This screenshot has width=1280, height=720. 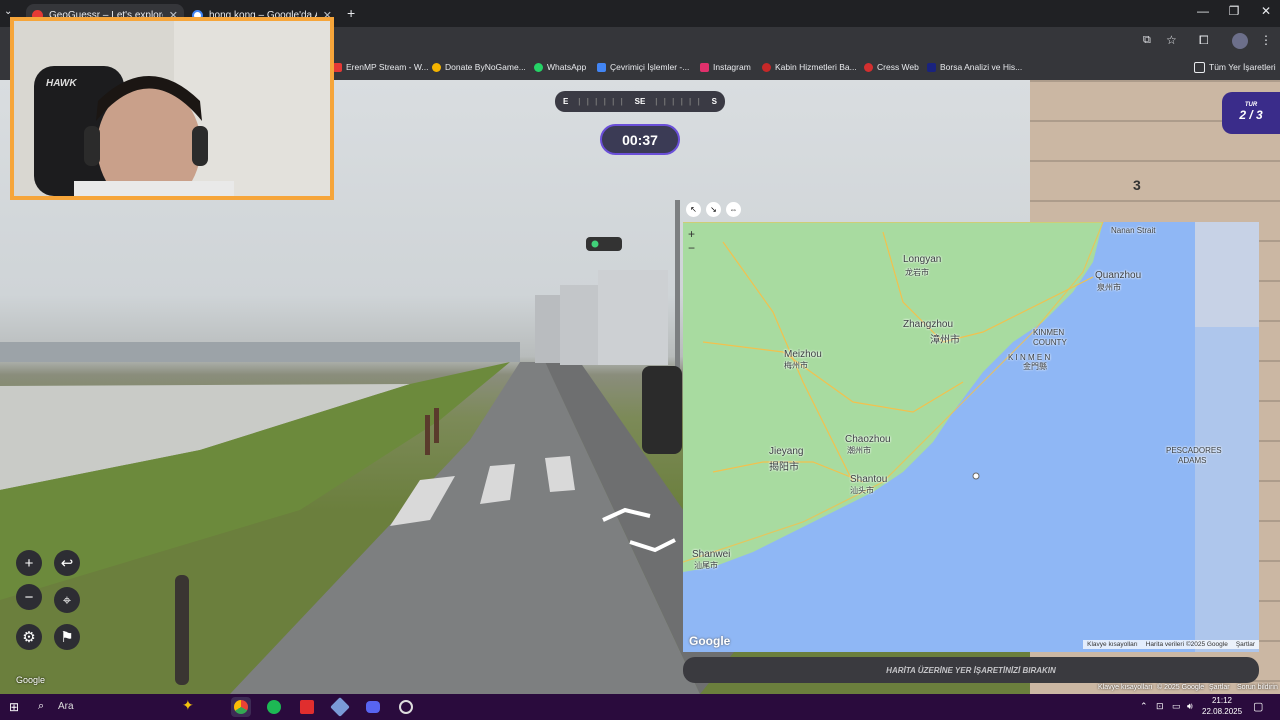 What do you see at coordinates (898, 67) in the screenshot?
I see `bookmark-label: Cress Web` at bounding box center [898, 67].